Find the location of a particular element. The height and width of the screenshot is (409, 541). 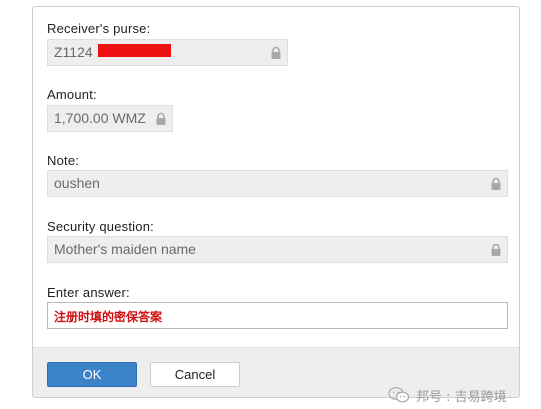

watermark: 邦号 : 吉易跨境 is located at coordinates (447, 395).